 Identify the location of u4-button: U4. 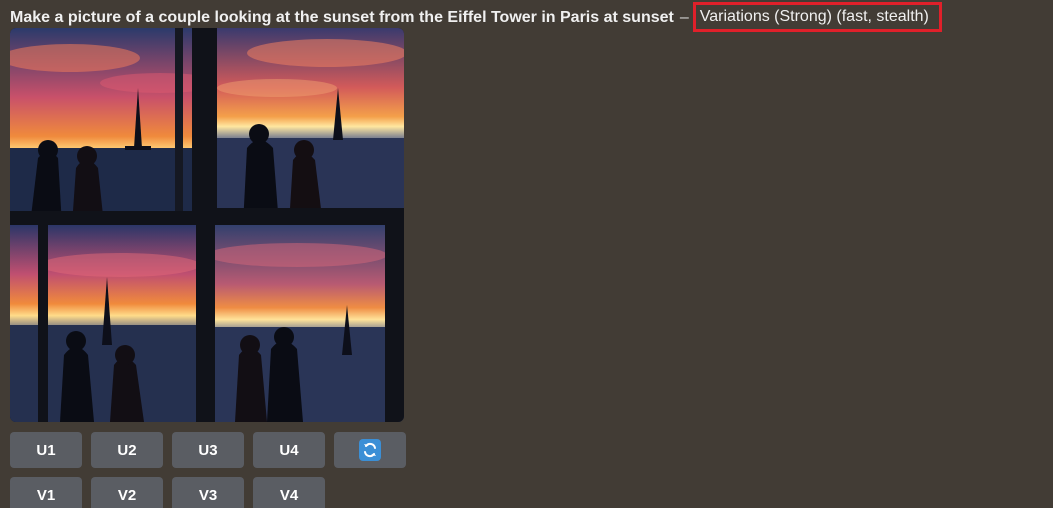
(289, 450).